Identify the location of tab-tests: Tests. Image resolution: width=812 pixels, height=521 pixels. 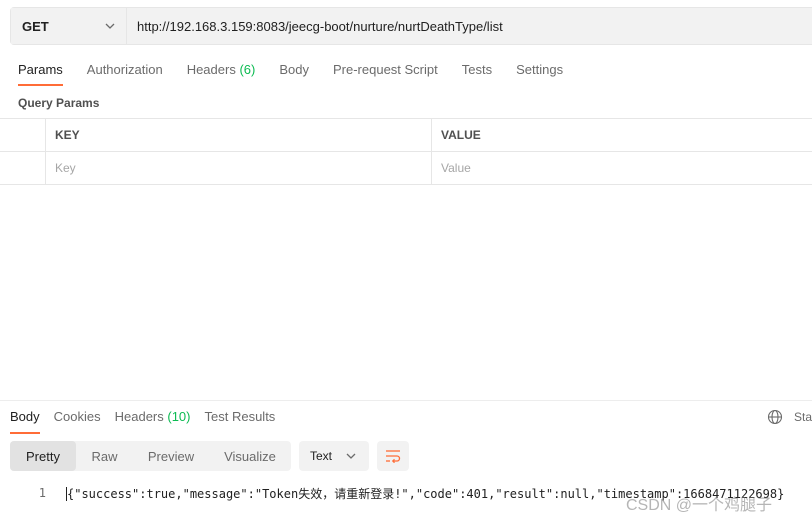
(477, 73).